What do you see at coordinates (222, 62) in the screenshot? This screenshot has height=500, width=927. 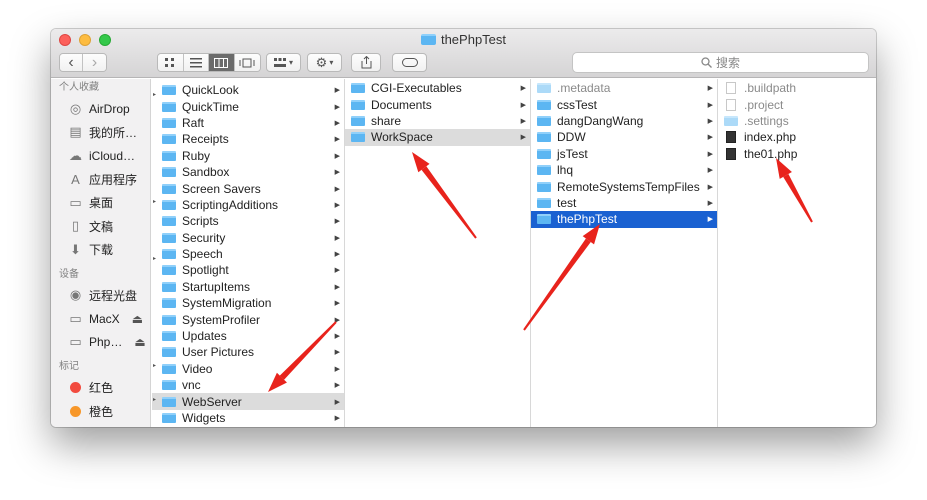 I see `column-view-button` at bounding box center [222, 62].